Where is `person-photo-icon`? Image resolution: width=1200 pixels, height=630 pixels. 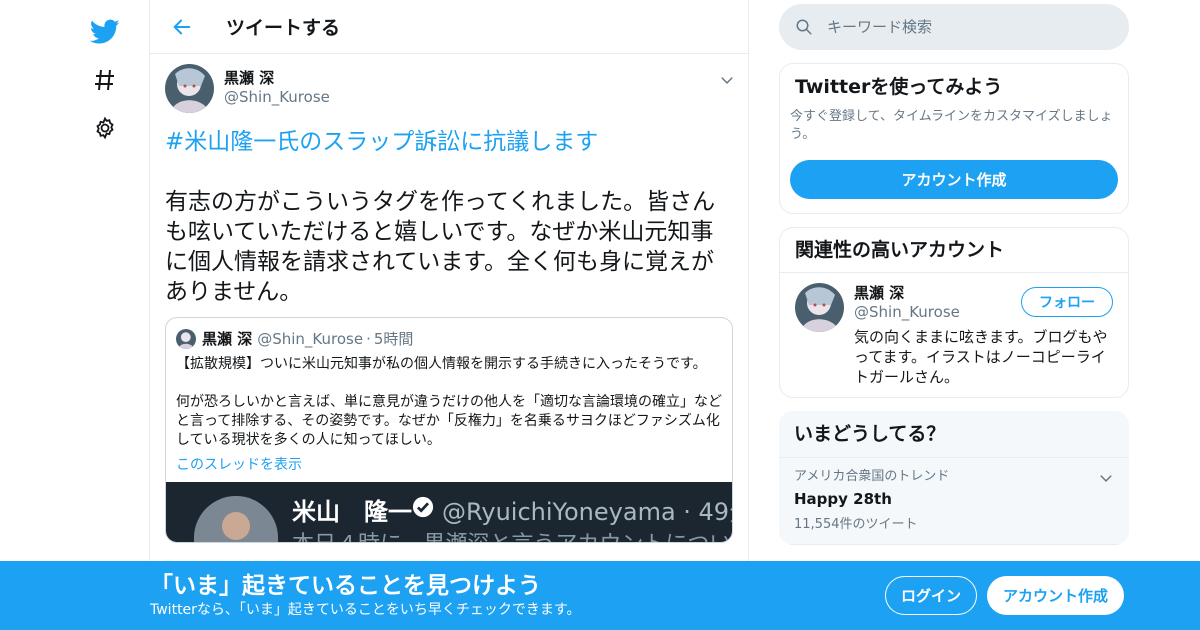 person-photo-icon is located at coordinates (236, 519).